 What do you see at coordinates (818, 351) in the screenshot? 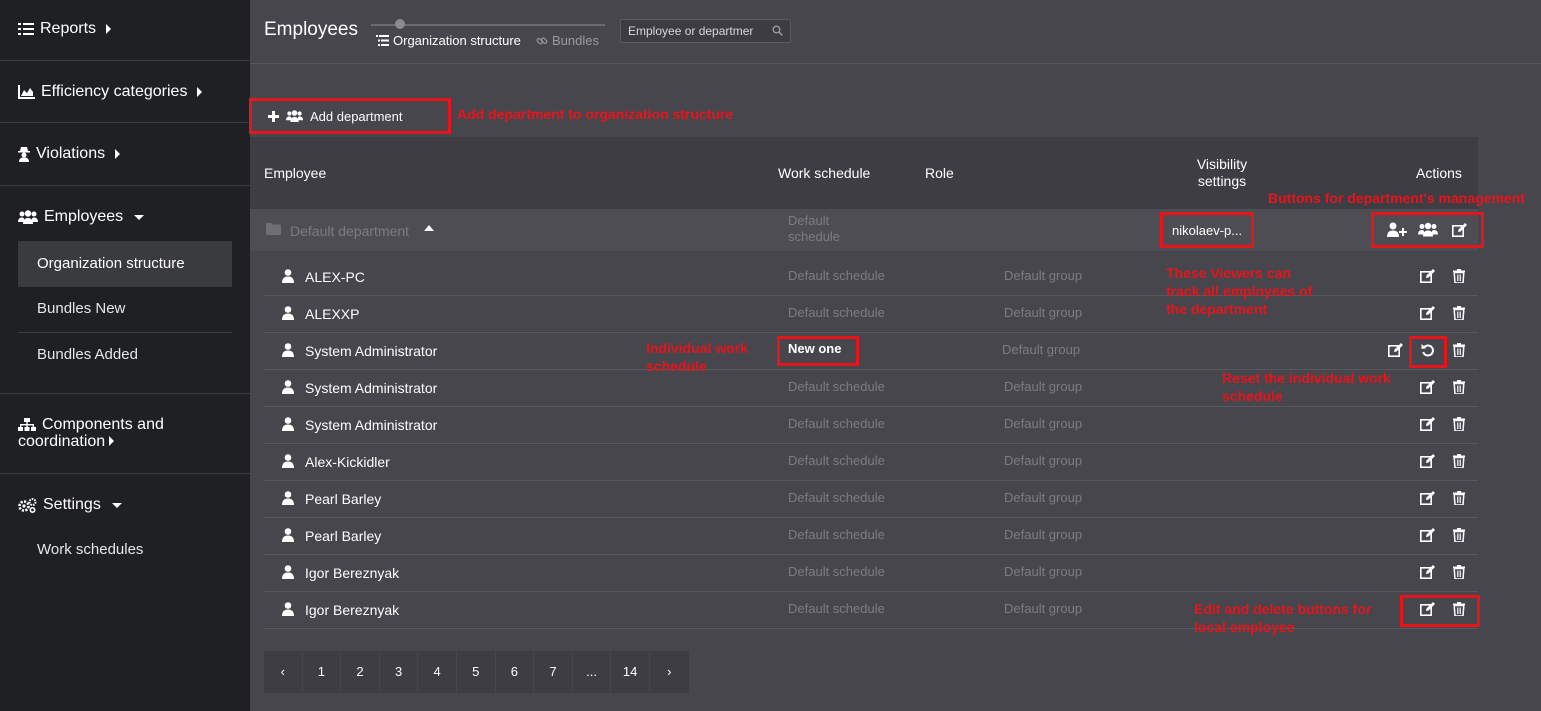
I see `annotation-box-individual-schedule` at bounding box center [818, 351].